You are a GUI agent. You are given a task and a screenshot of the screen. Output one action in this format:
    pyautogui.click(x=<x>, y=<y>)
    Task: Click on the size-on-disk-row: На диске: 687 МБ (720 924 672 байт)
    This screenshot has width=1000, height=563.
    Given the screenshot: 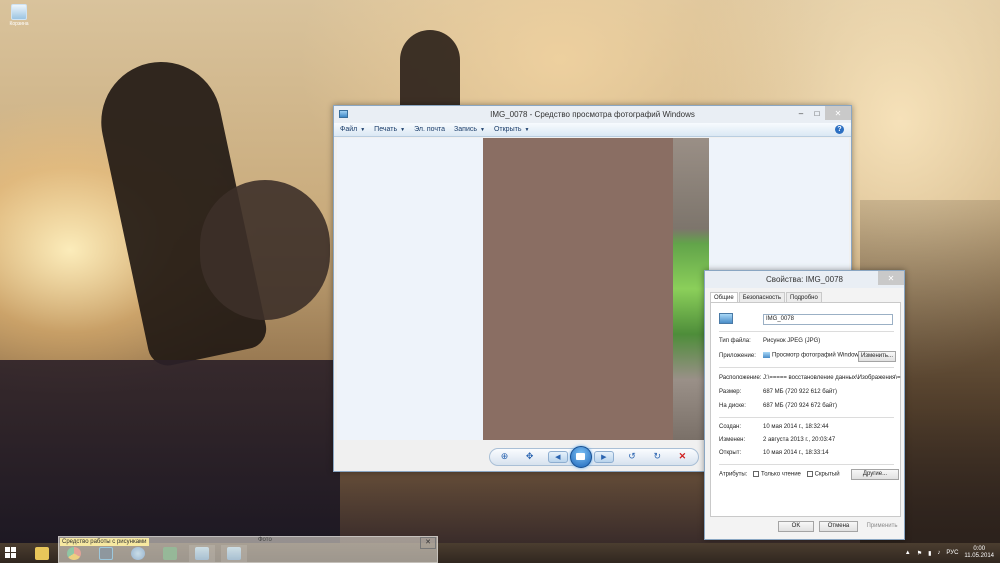 What is the action you would take?
    pyautogui.click(x=778, y=406)
    